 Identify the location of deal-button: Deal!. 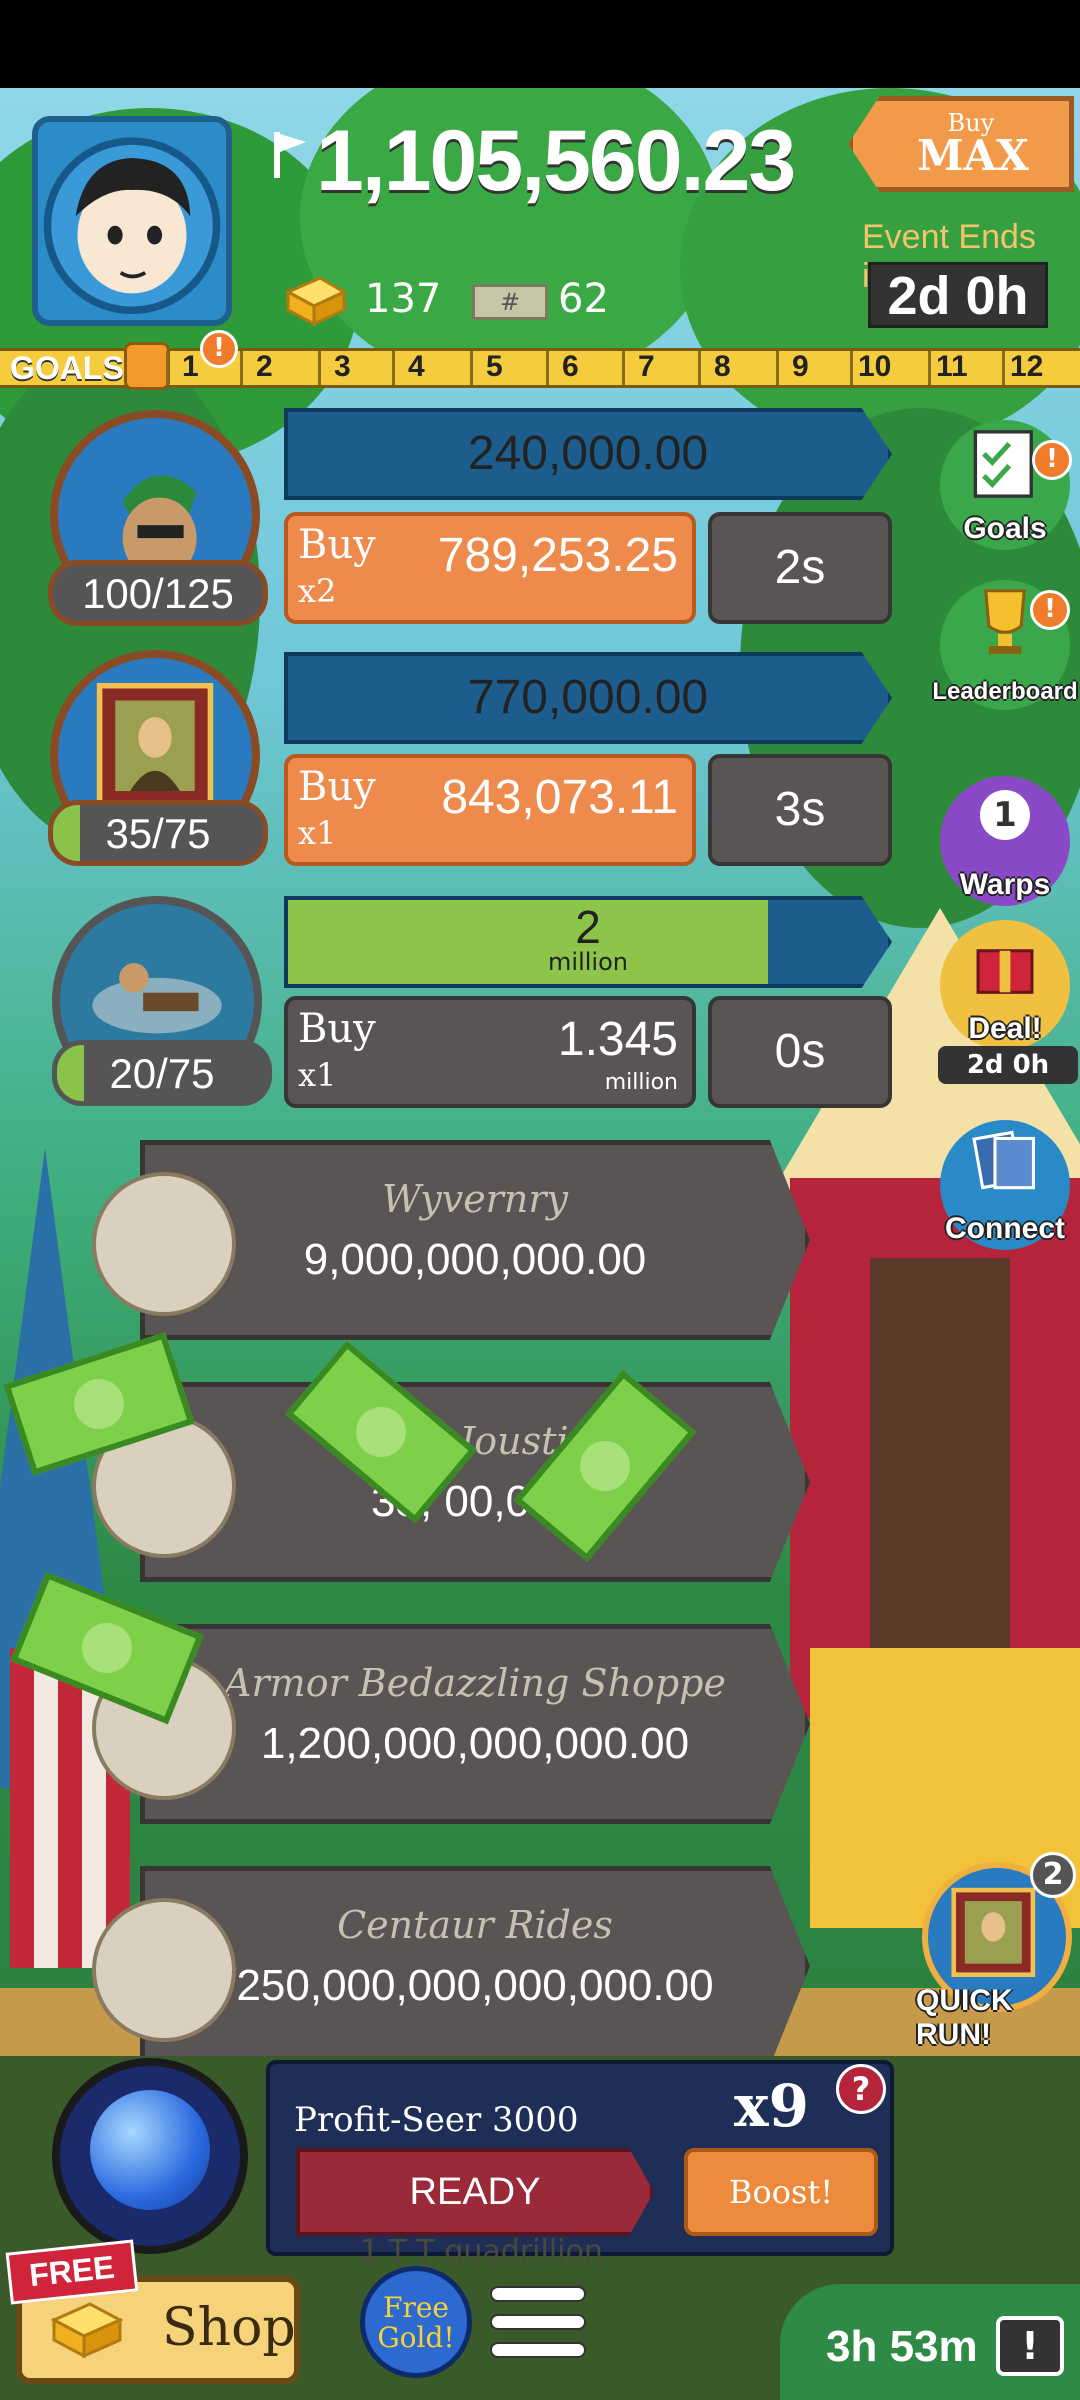
(1005, 985).